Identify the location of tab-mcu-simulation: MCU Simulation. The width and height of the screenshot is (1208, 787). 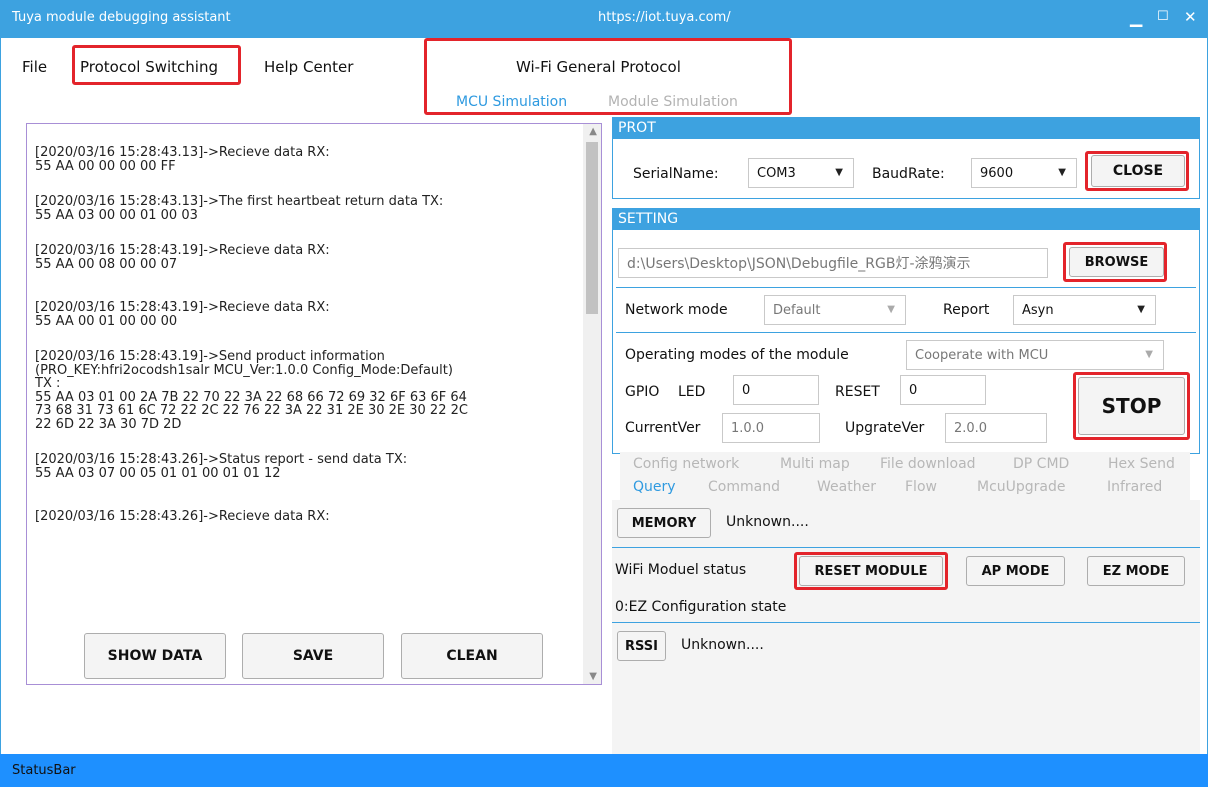
(511, 102).